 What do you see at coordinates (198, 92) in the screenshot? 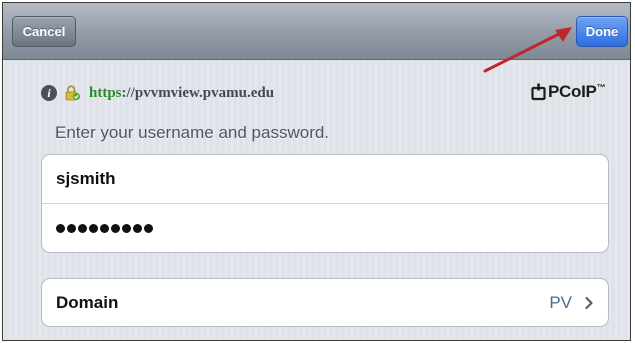
I see `url-host: ://pvvmview.pvamu.edu` at bounding box center [198, 92].